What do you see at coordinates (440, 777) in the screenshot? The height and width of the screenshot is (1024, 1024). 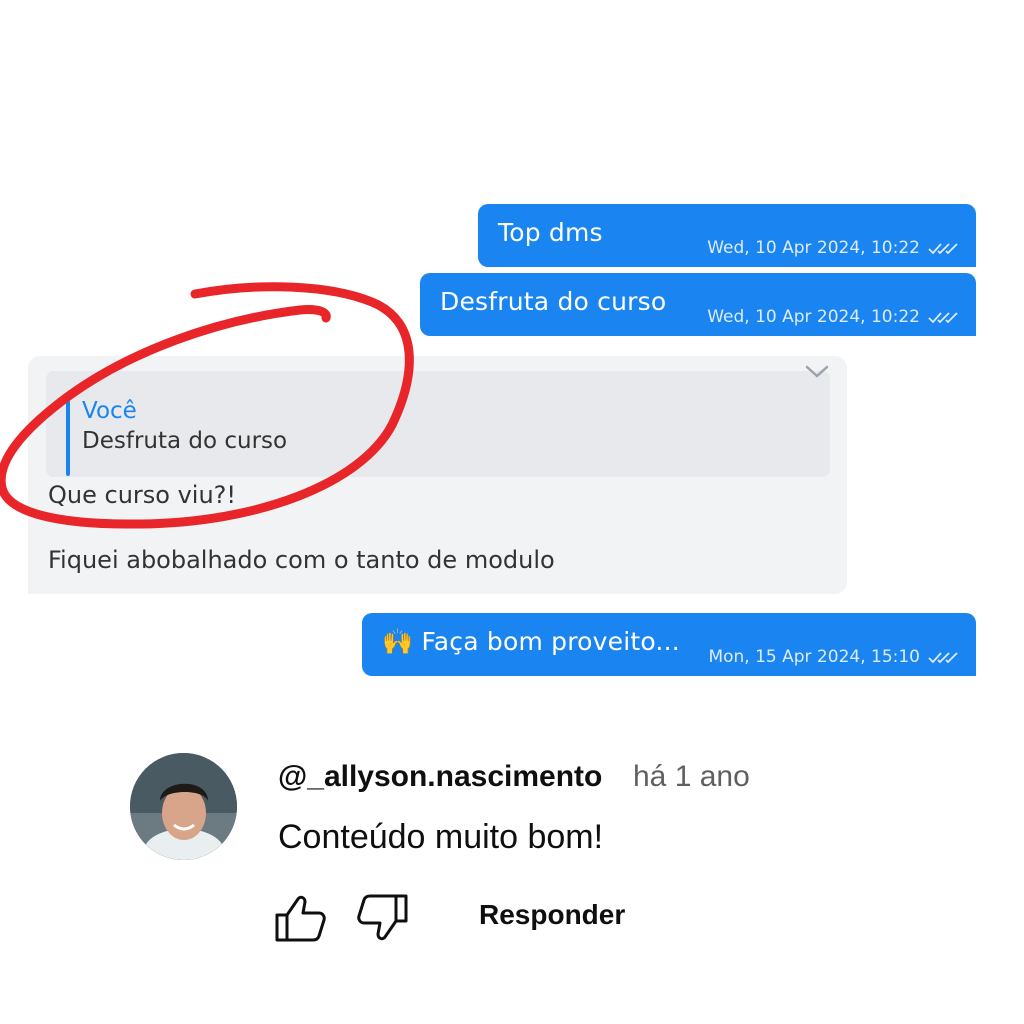 I see `comment-author: @_allyson.nascimento` at bounding box center [440, 777].